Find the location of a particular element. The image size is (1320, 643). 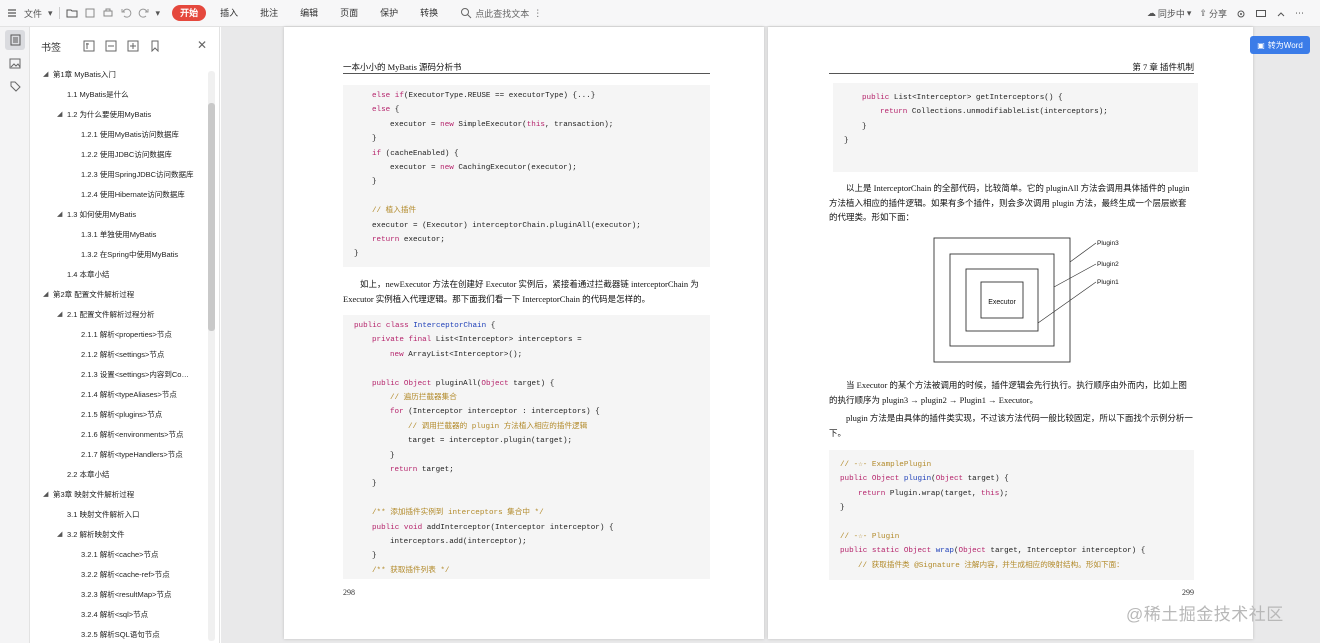

plugin1-connector is located at coordinates (1067, 302).